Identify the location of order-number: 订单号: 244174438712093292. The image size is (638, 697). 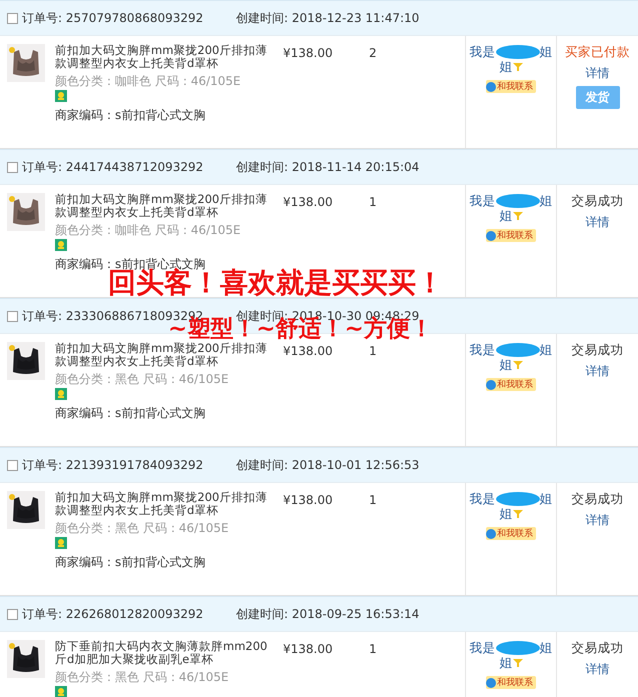
(113, 167).